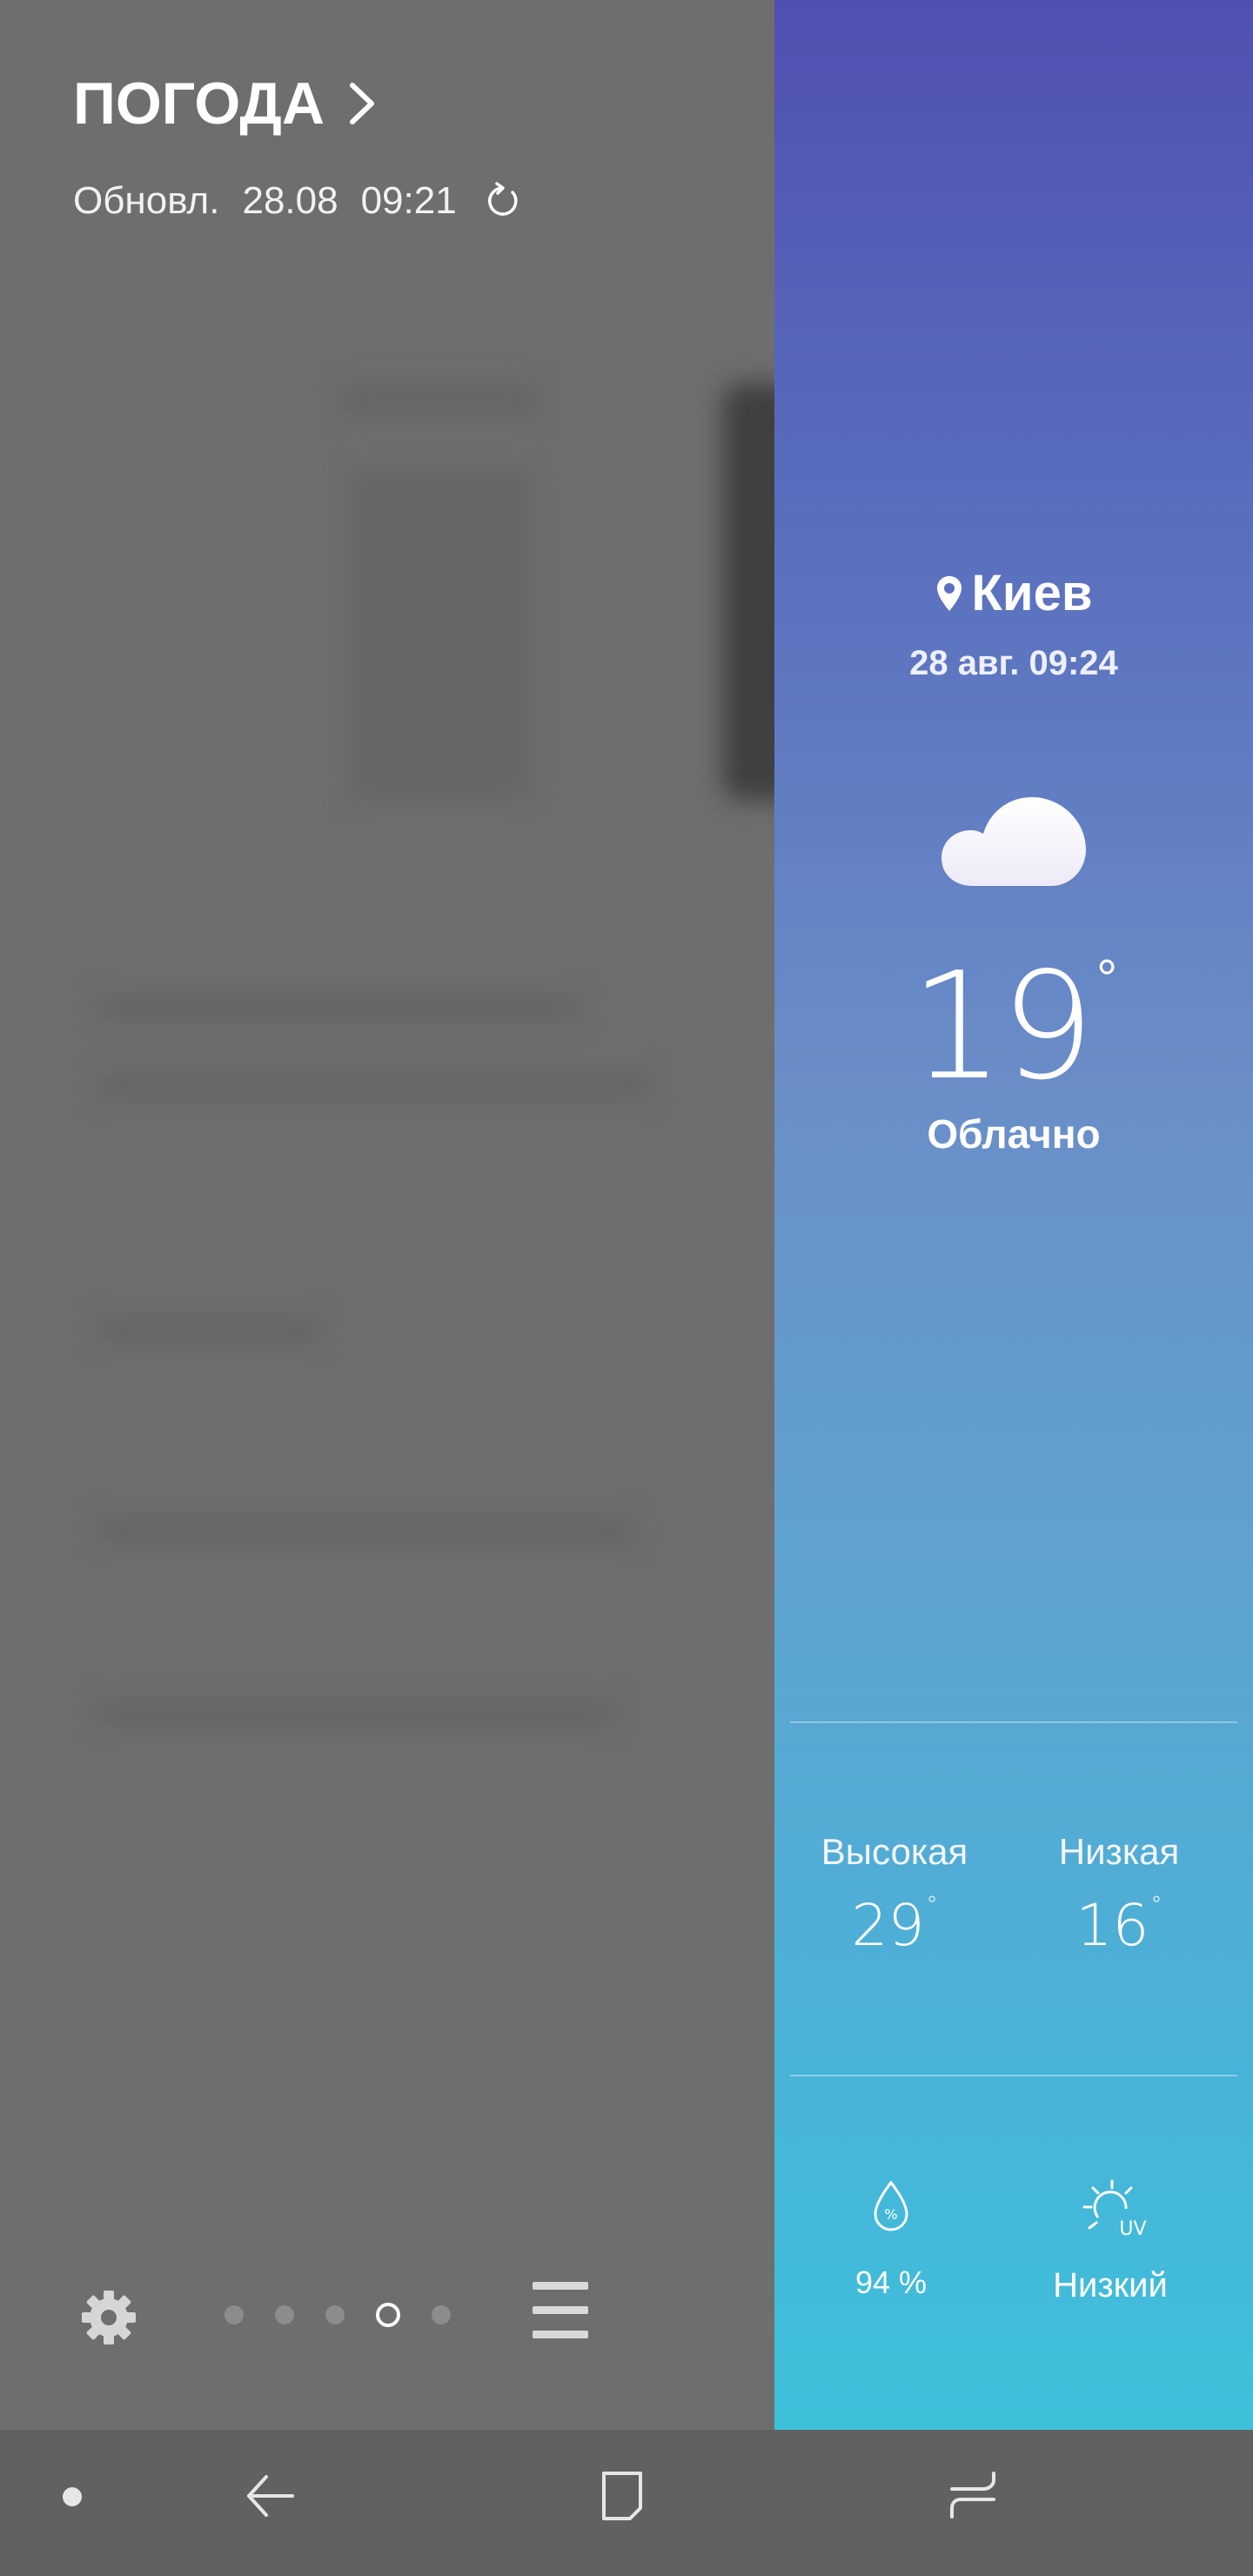 The height and width of the screenshot is (2576, 1253). What do you see at coordinates (1114, 2209) in the screenshot?
I see `uv-index-icon: UV` at bounding box center [1114, 2209].